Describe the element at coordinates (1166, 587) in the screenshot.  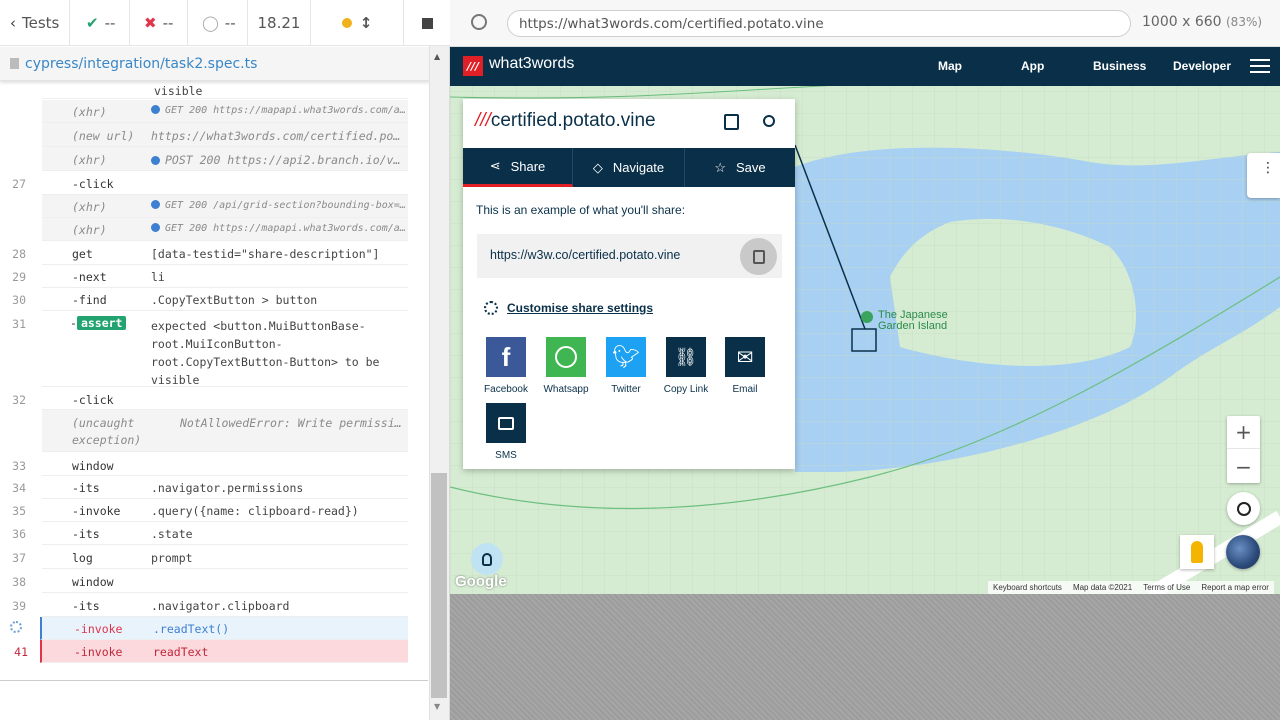
I see `terms-of-use-link: Terms of Use` at that location.